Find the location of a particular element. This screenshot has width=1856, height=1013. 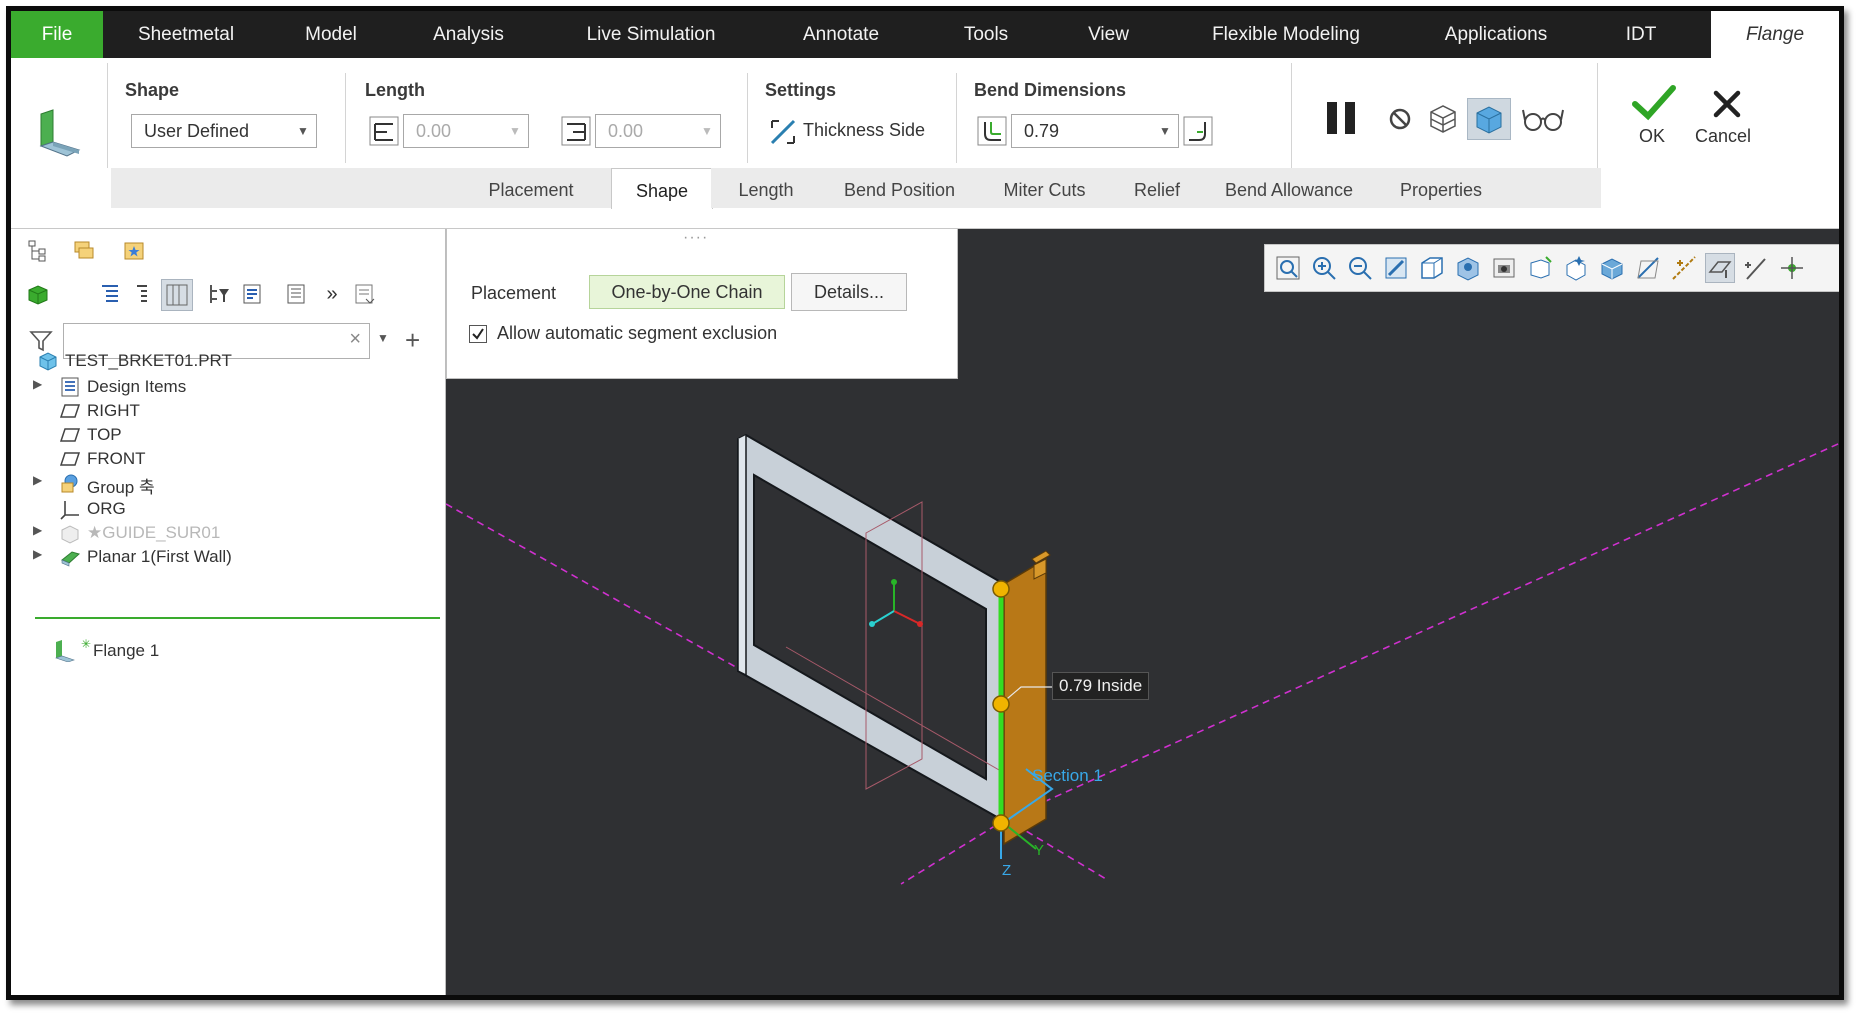

dimension-tag: 0.79 Inside is located at coordinates (1101, 686).